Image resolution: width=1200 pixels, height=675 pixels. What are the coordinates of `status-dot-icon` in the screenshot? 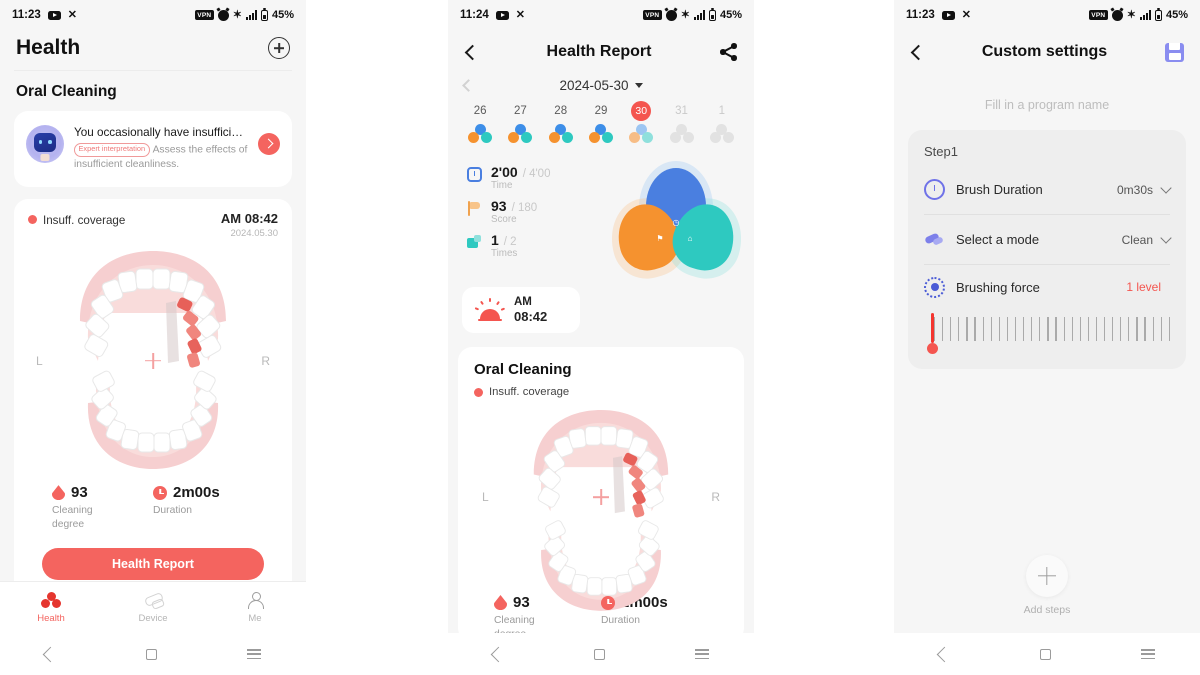 It's located at (478, 392).